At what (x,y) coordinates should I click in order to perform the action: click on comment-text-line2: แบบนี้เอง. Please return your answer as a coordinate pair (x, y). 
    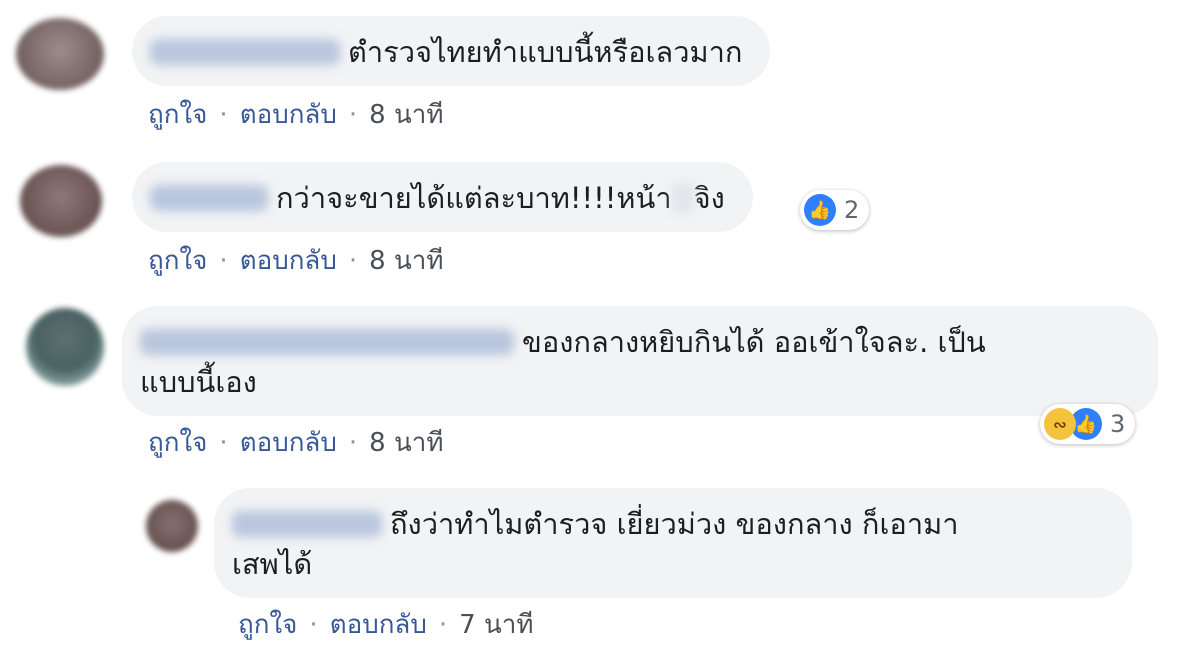
    Looking at the image, I should click on (198, 382).